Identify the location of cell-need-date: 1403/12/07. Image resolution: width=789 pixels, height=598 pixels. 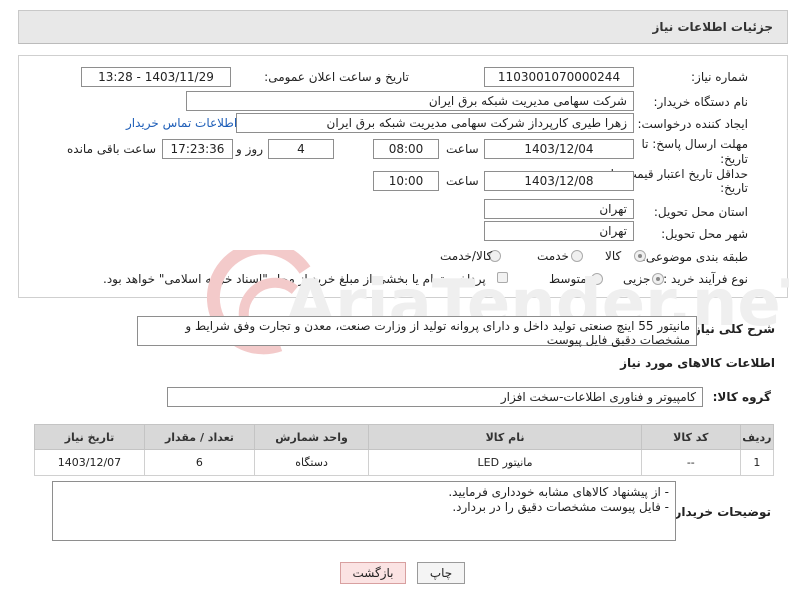
(89, 462).